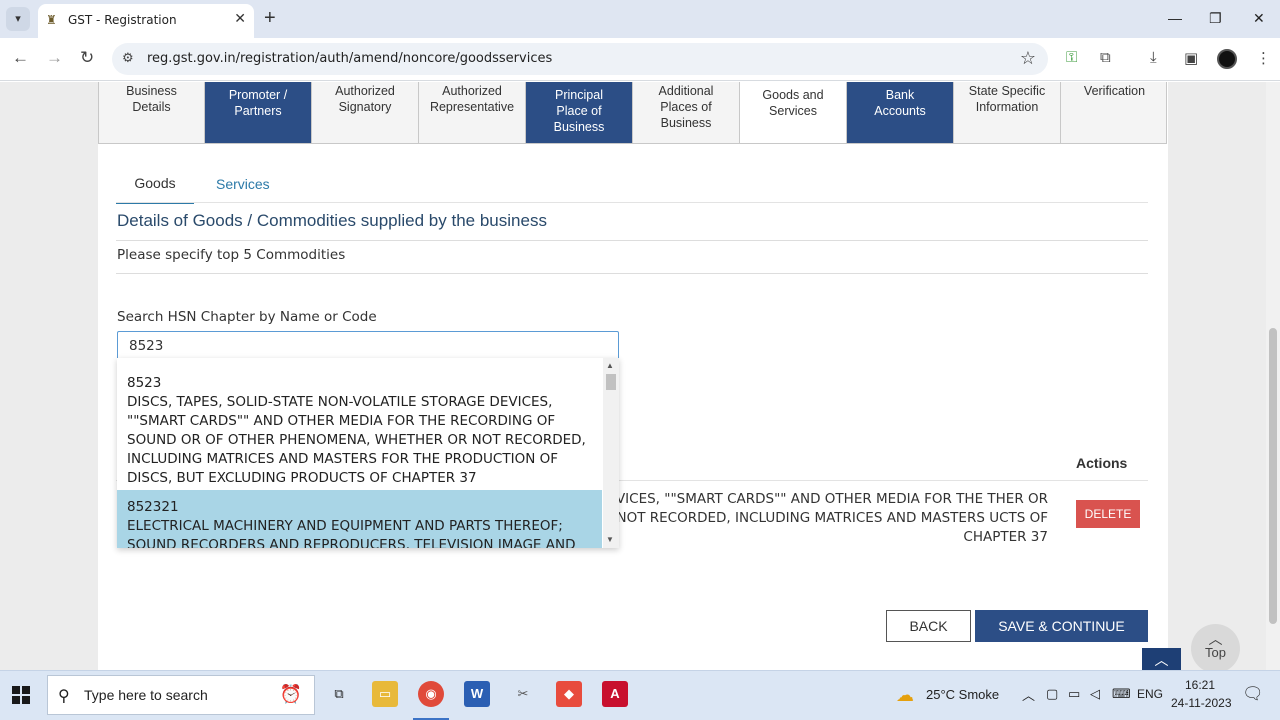  What do you see at coordinates (1201, 703) in the screenshot?
I see `clock-date: 24-11-2023` at bounding box center [1201, 703].